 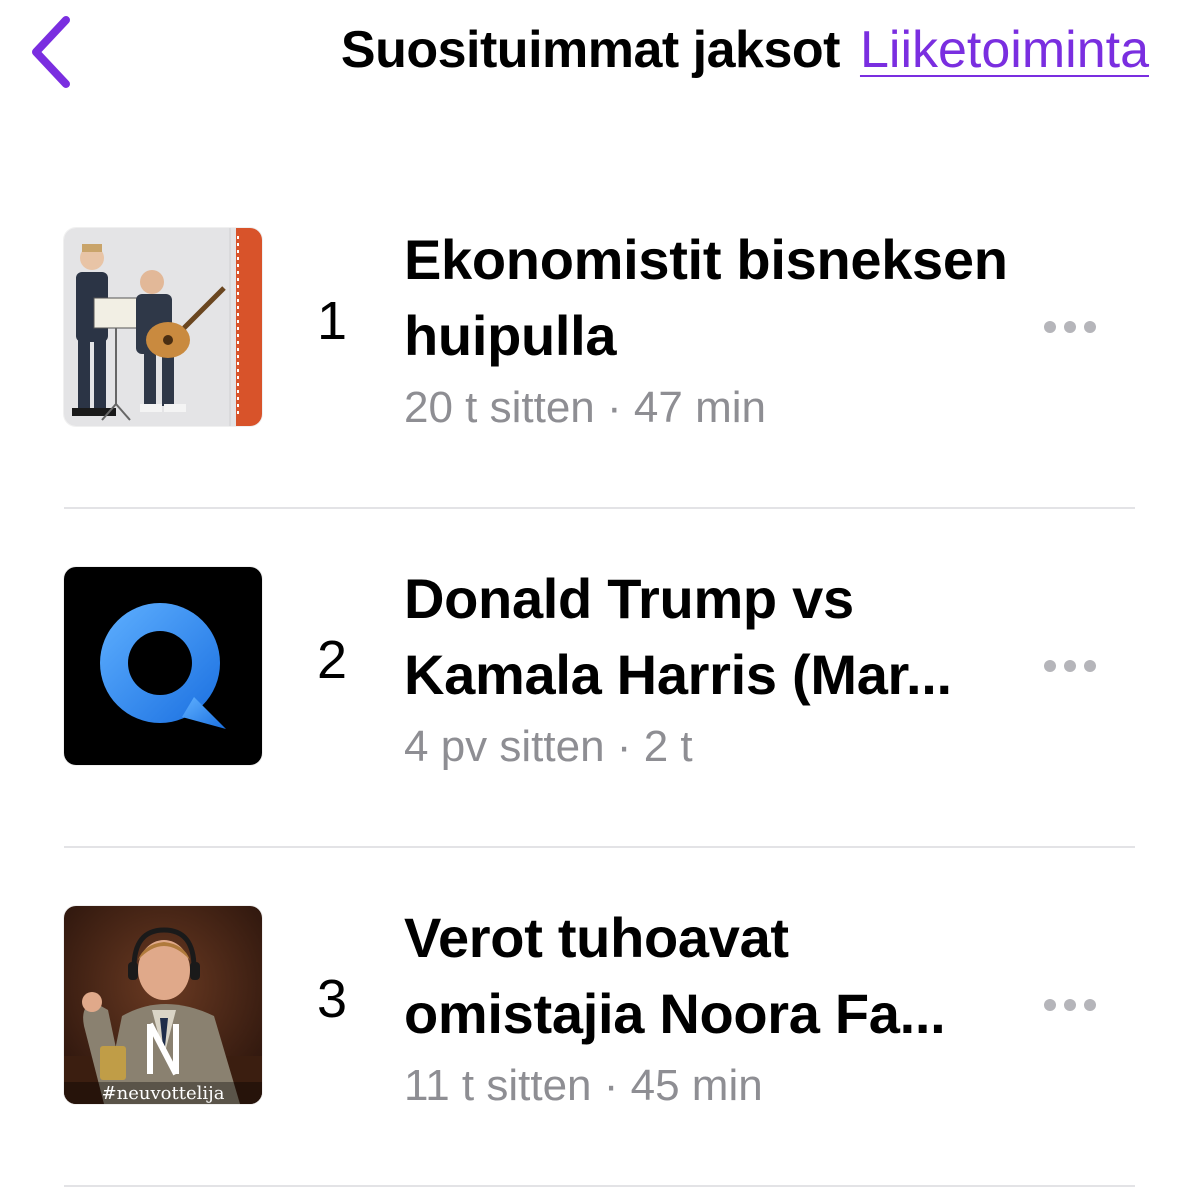 I want to click on episode-meta: 11 t sitten · 45 min, so click(x=709, y=1086).